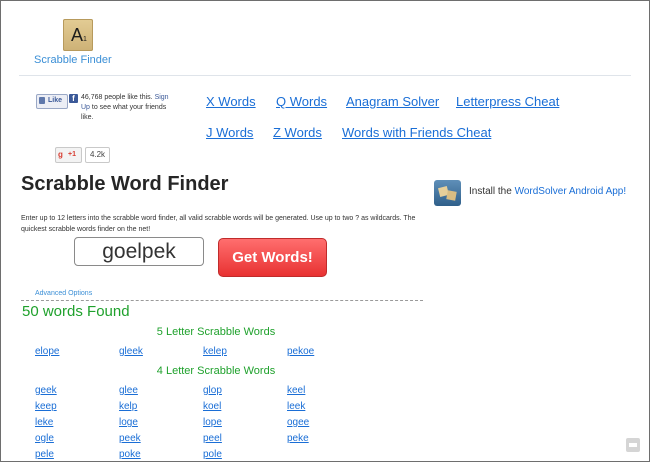 The image size is (650, 462). What do you see at coordinates (633, 445) in the screenshot?
I see `scroll-to-top-icon` at bounding box center [633, 445].